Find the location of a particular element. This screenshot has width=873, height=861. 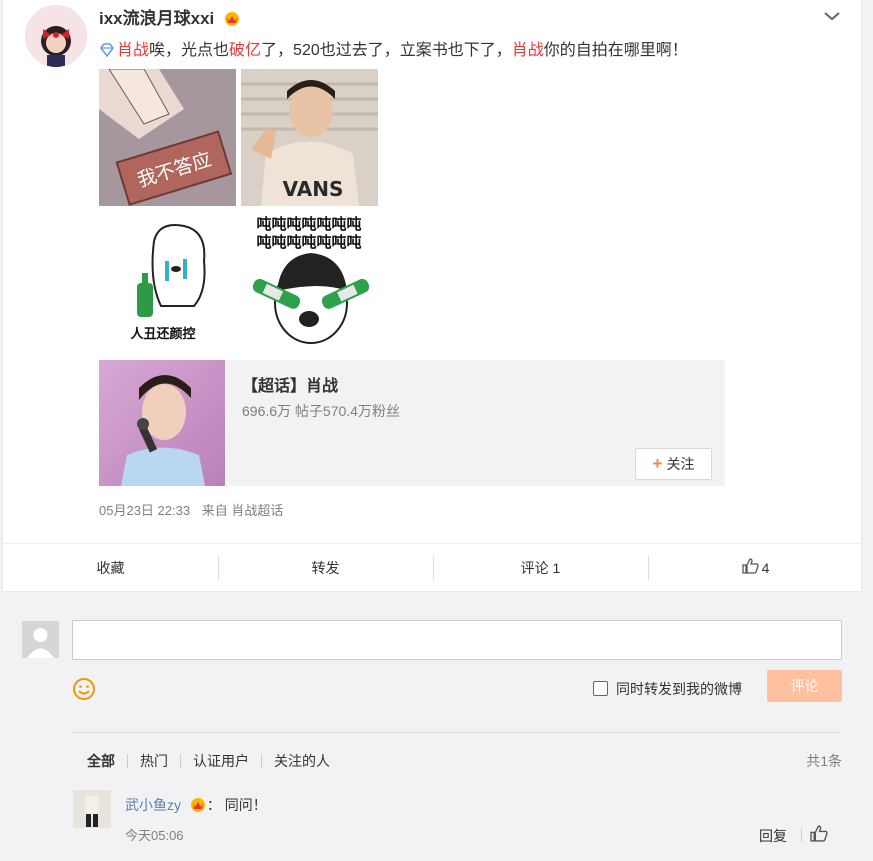

post-text-highlight: 破亿 is located at coordinates (245, 50).